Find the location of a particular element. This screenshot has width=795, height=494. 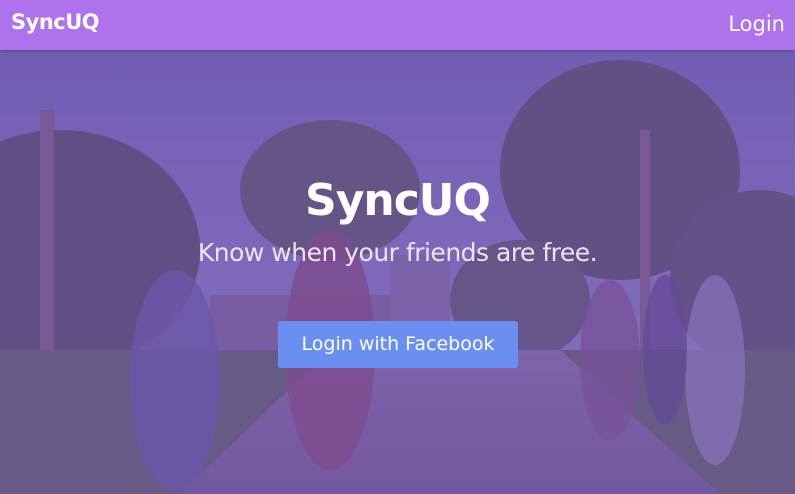

hero-title: SyncUQ is located at coordinates (398, 200).